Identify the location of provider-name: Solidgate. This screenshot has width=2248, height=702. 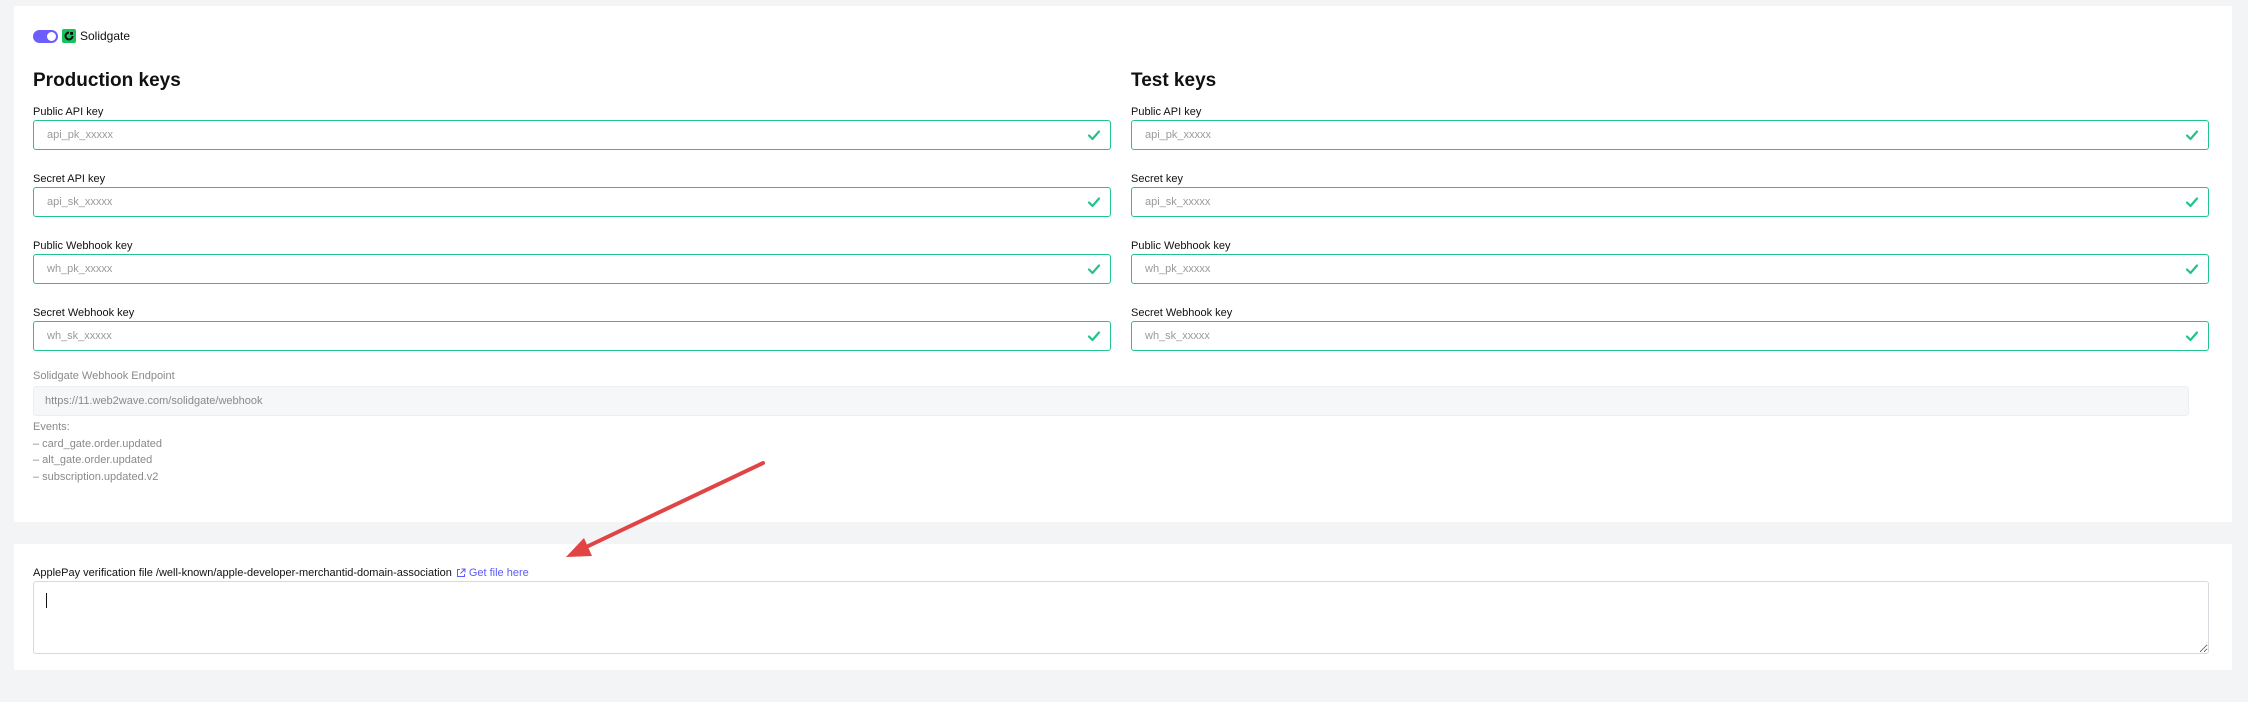
(105, 36).